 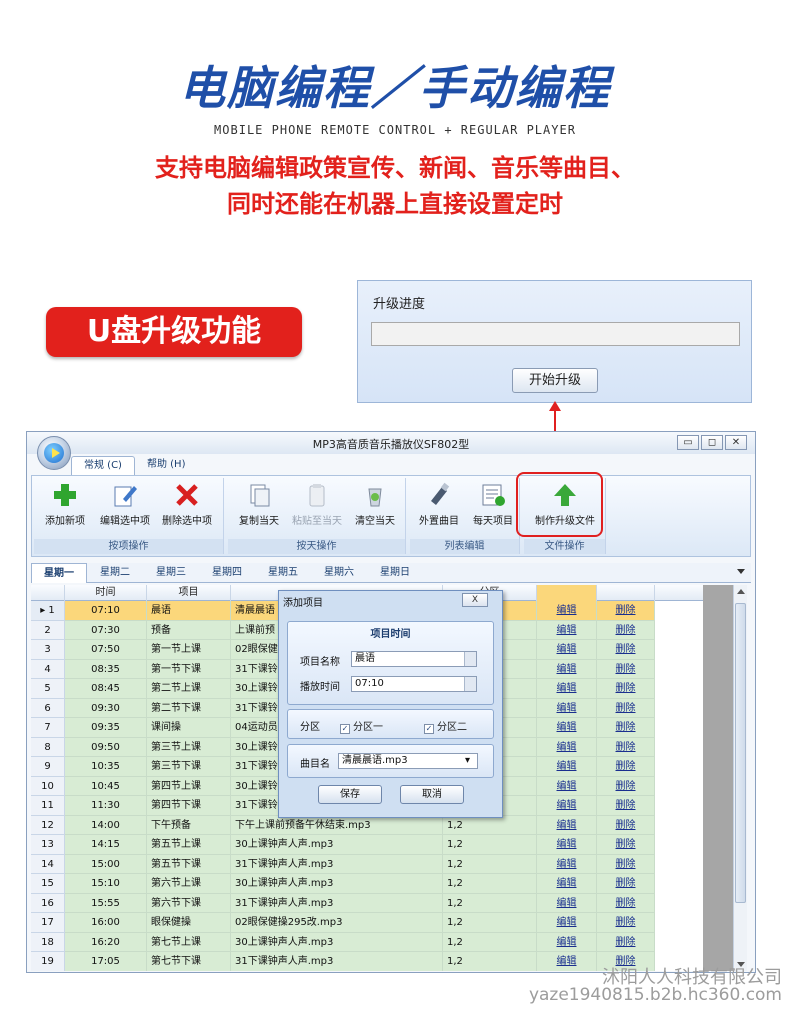 What do you see at coordinates (259, 509) in the screenshot?
I see `copy-day-button: 复制当天` at bounding box center [259, 509].